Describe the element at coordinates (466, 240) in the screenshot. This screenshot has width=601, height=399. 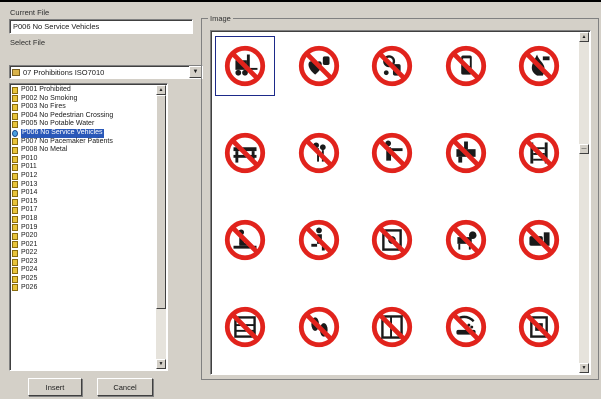
I see `sign-dog` at that location.